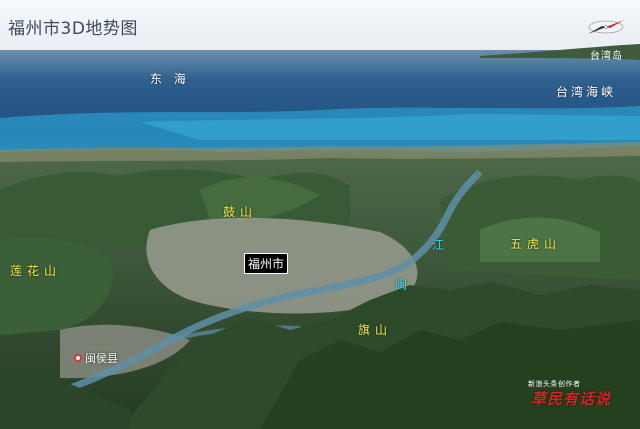 The height and width of the screenshot is (429, 640). Describe the element at coordinates (606, 27) in the screenshot. I see `compass-icon` at that location.